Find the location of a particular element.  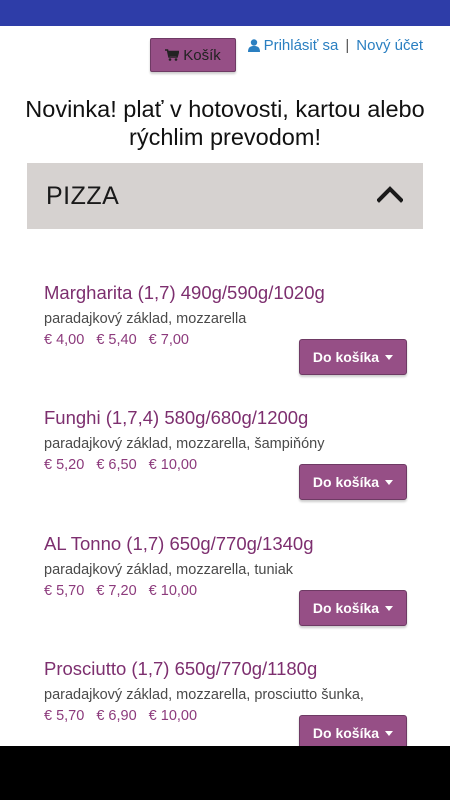

account-links: Prihlásiť sa | Nový účet is located at coordinates (335, 45).